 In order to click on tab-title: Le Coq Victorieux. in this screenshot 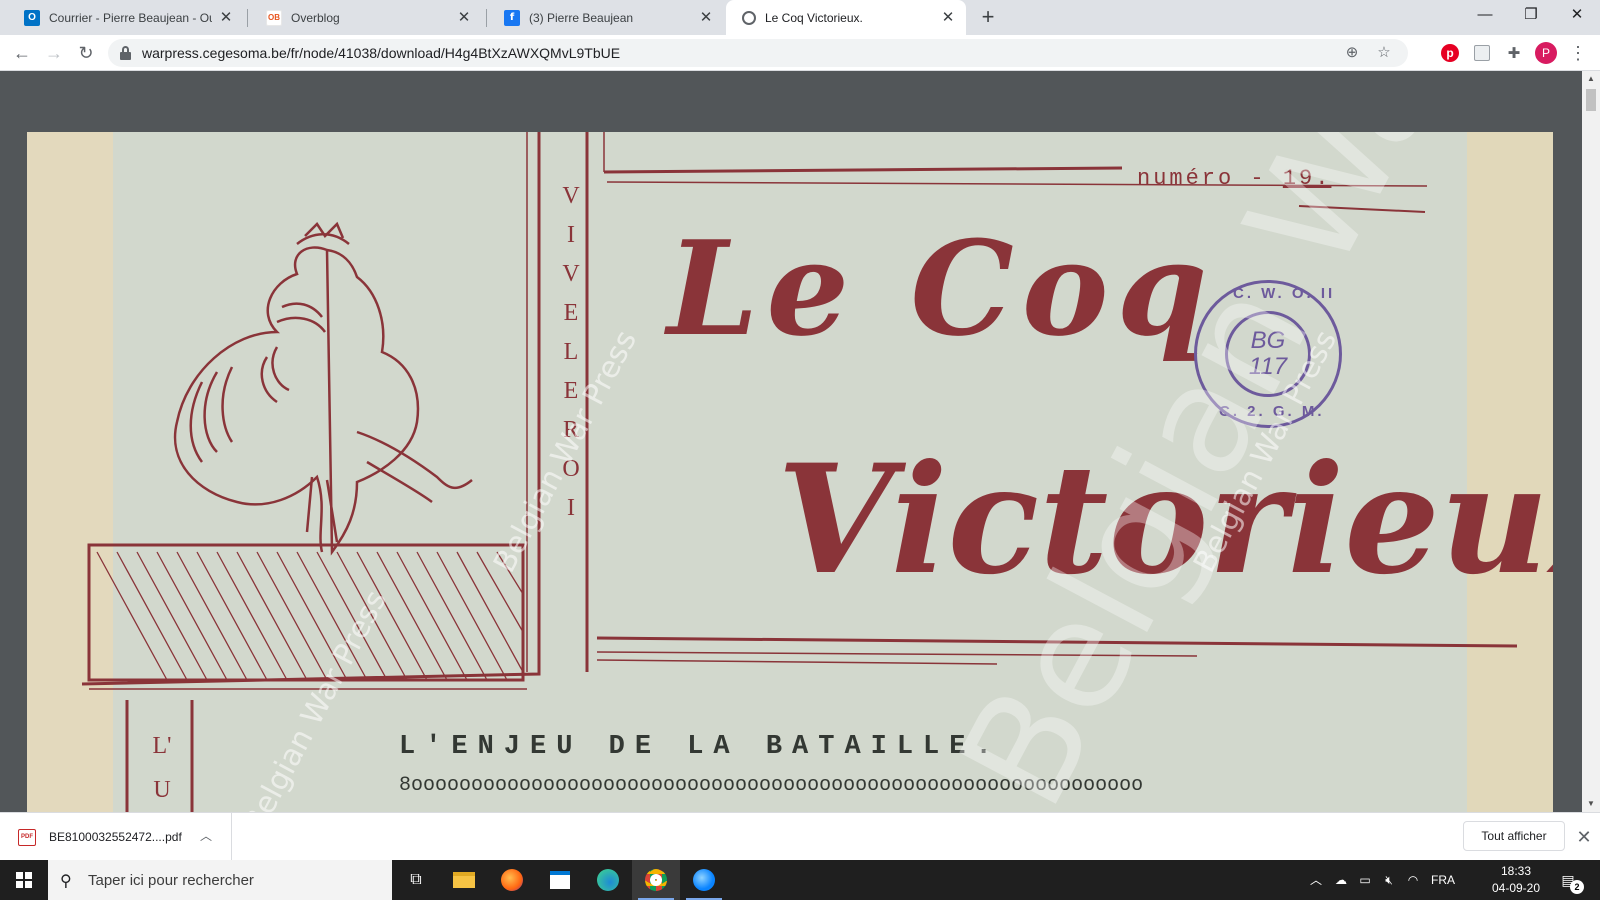, I will do `click(814, 17)`.